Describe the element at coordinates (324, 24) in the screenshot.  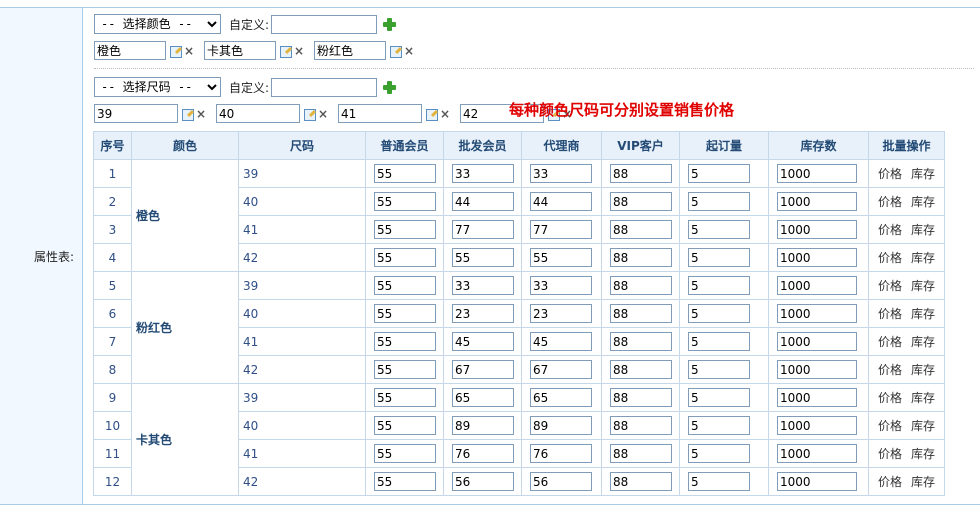
I see `custom-color-input` at that location.